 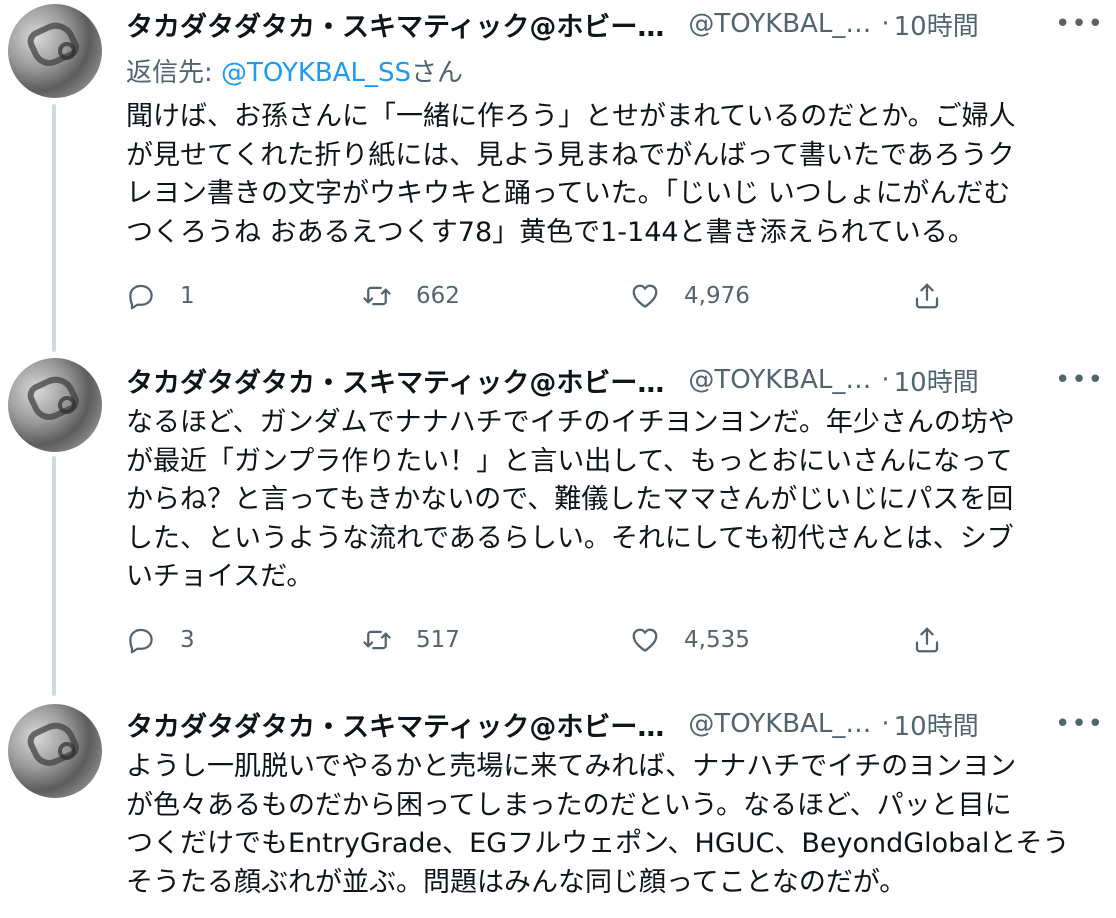 I want to click on tweet-text-line: 聞けば、お孫さんに「一緒に作ろう」とせがまれているのだとか。ご婦人, so click(x=571, y=116).